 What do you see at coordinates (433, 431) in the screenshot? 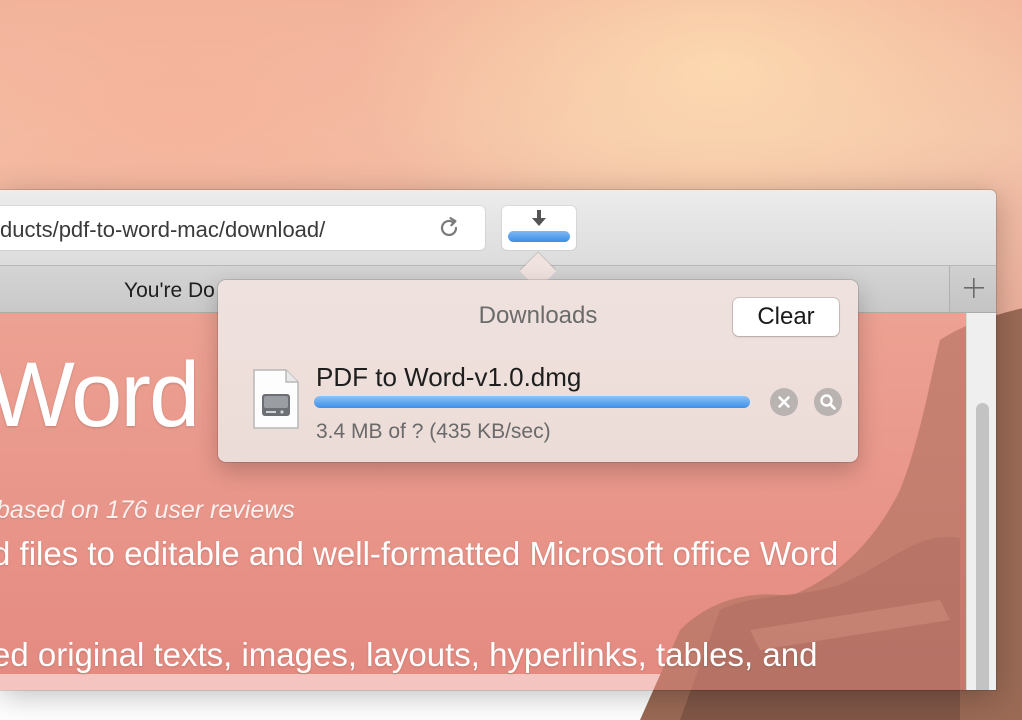
I see `download-status: 3.4 MB of ? (435 KB/sec)` at bounding box center [433, 431].